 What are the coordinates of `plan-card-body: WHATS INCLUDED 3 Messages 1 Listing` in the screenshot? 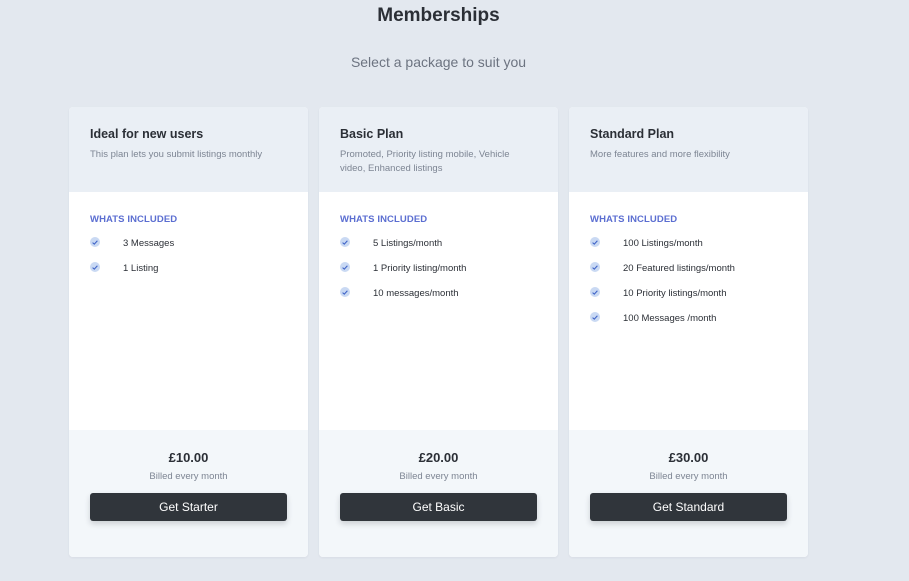 It's located at (188, 236).